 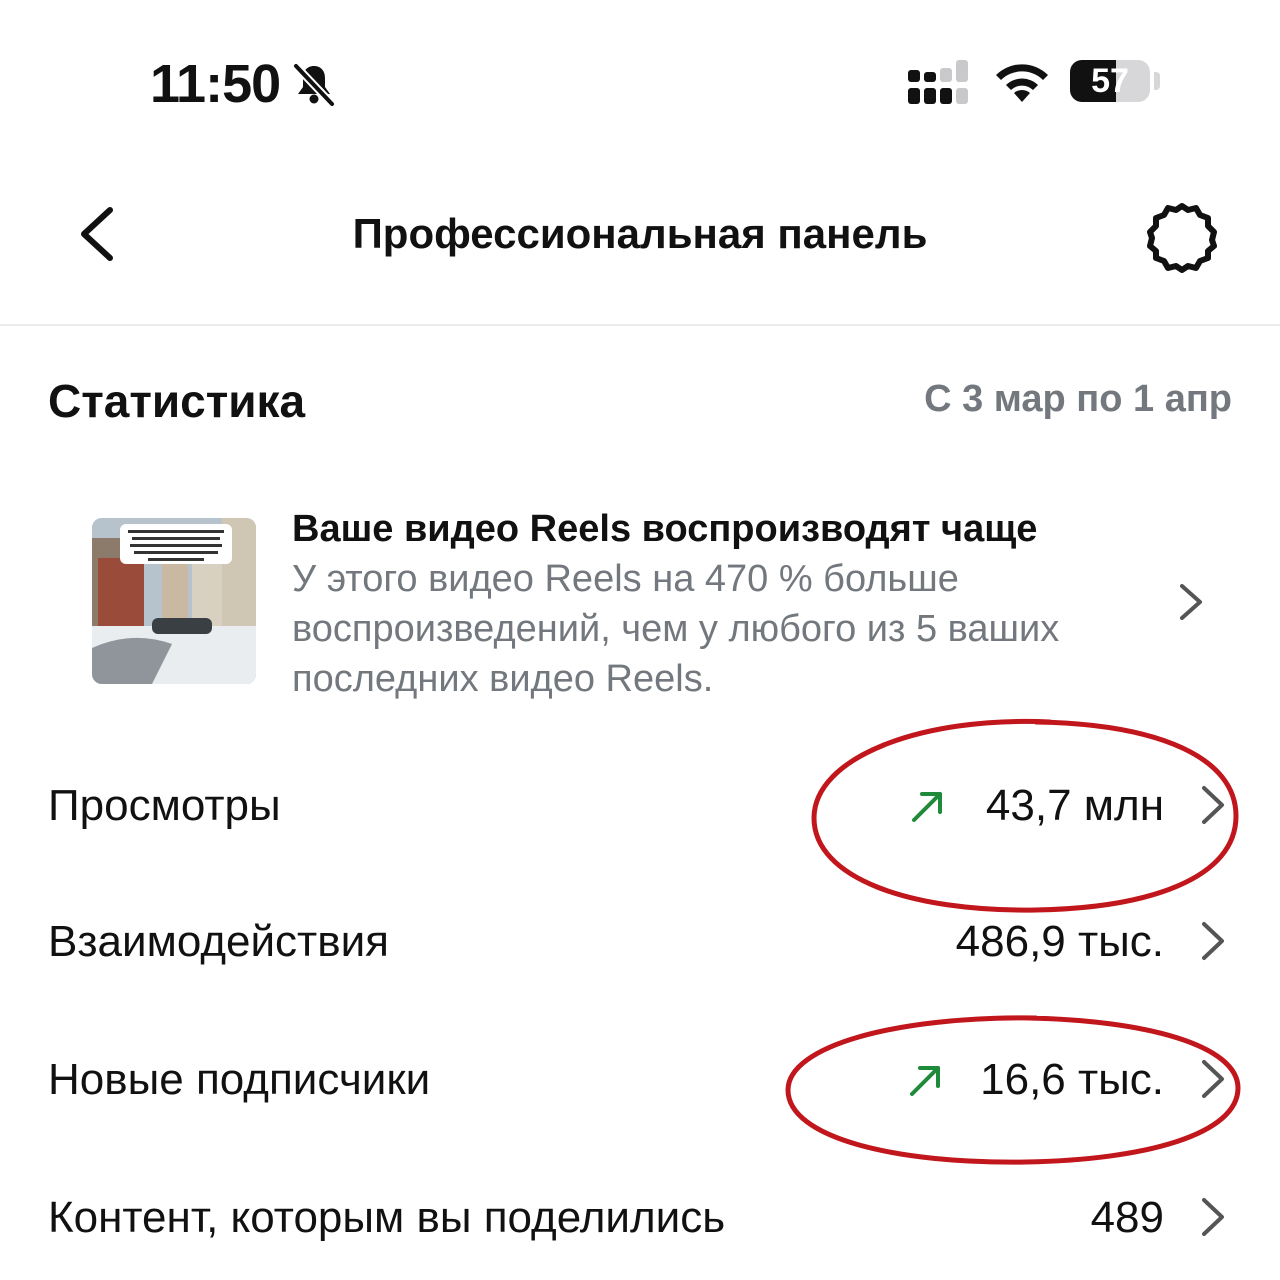 What do you see at coordinates (177, 401) in the screenshot?
I see `section-title: Статистика` at bounding box center [177, 401].